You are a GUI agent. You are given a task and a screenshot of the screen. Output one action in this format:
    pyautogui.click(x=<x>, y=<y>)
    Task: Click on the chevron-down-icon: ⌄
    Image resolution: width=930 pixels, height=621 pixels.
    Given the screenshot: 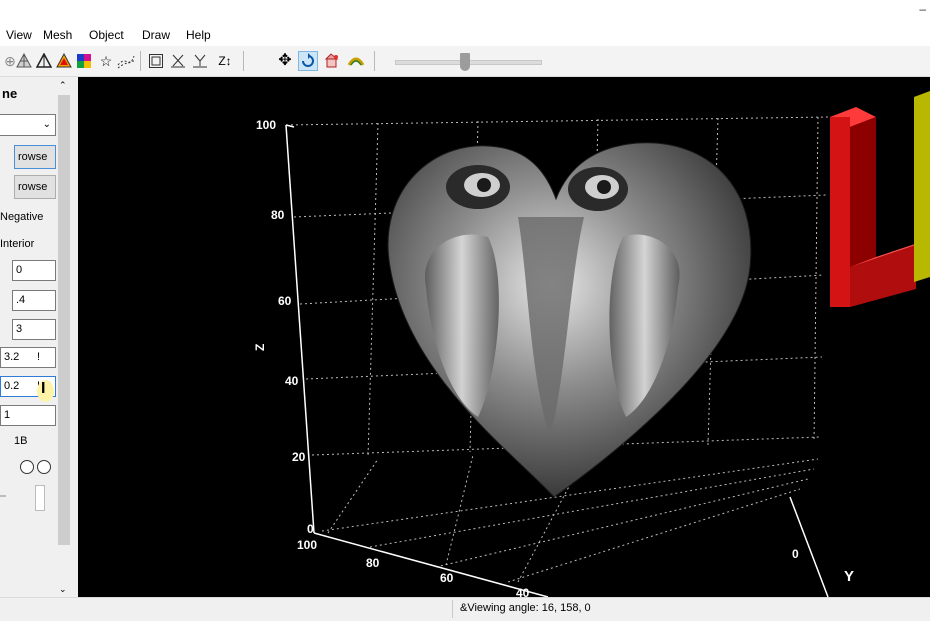 What is the action you would take?
    pyautogui.click(x=46, y=124)
    